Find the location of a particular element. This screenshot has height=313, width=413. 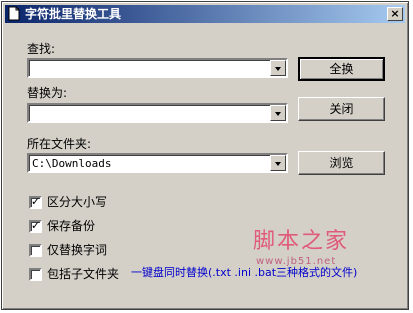

replace-all-button: 全换 is located at coordinates (341, 69).